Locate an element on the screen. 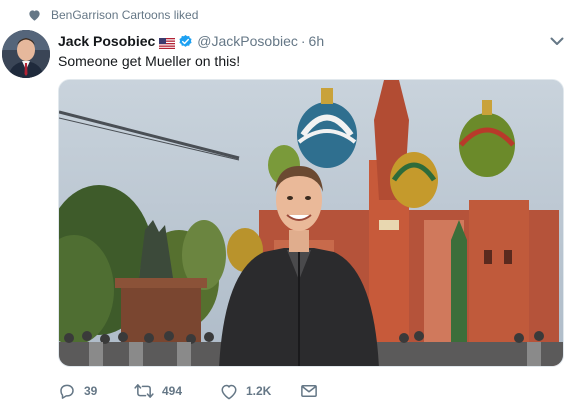 This screenshot has width=579, height=406. reply-icon is located at coordinates (67, 391).